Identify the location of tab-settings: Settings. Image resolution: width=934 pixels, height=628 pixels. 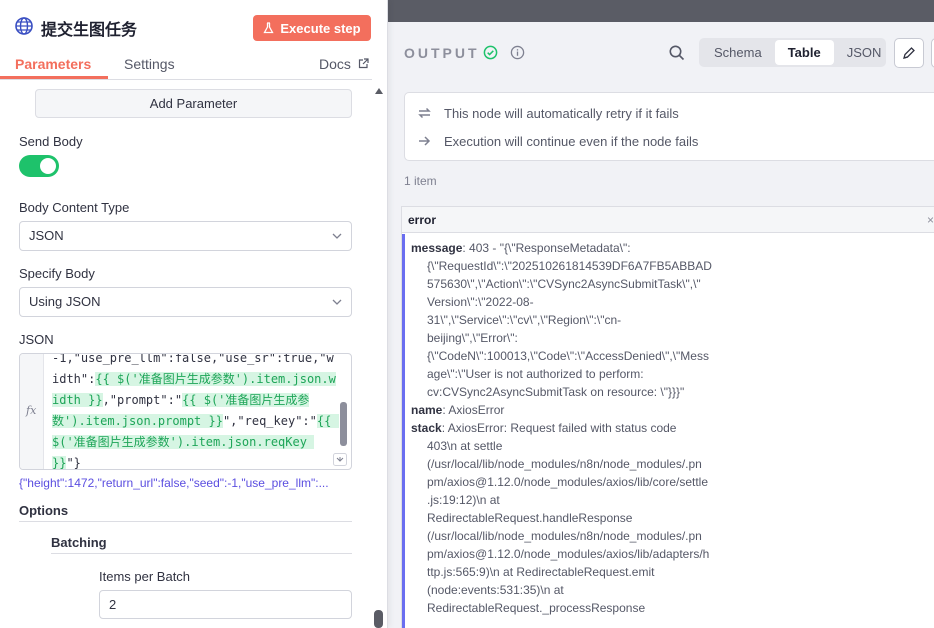
(149, 64).